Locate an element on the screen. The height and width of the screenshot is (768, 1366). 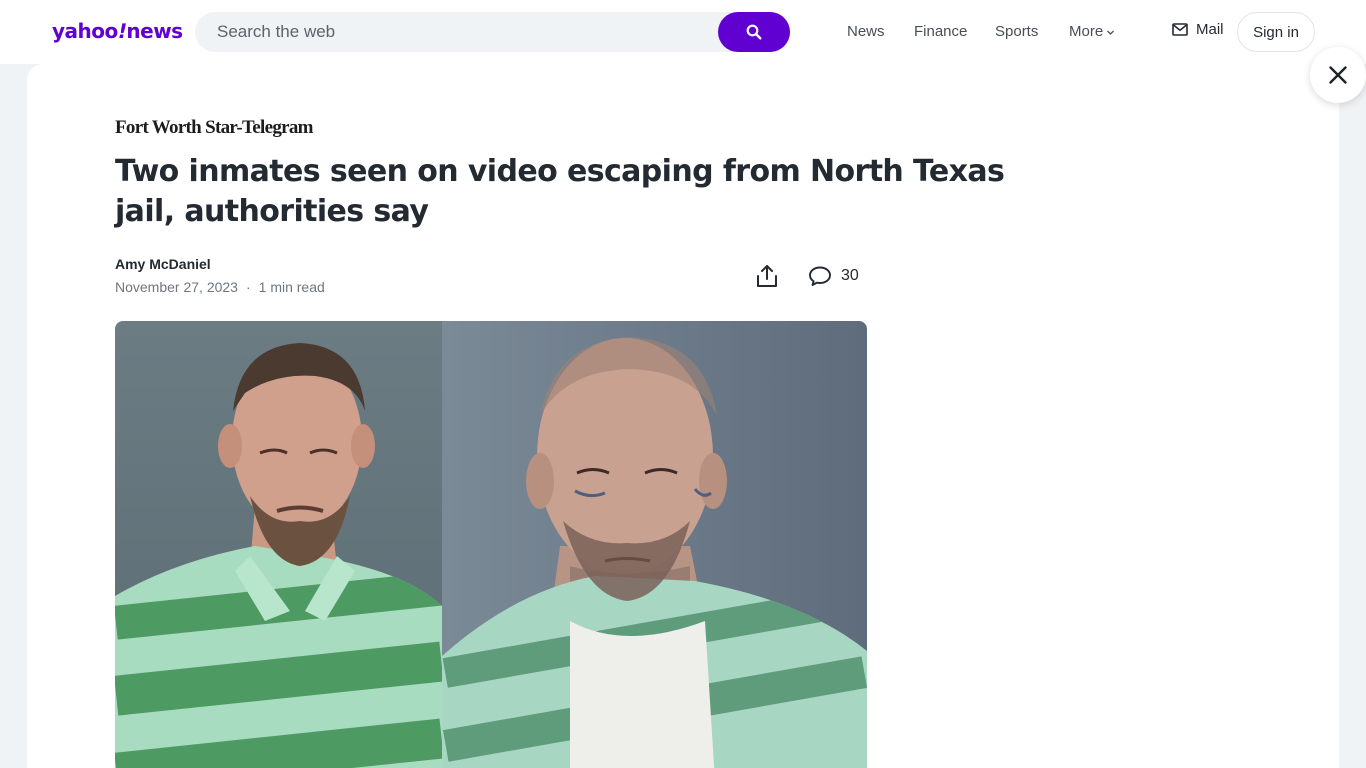
close-button is located at coordinates (1338, 75).